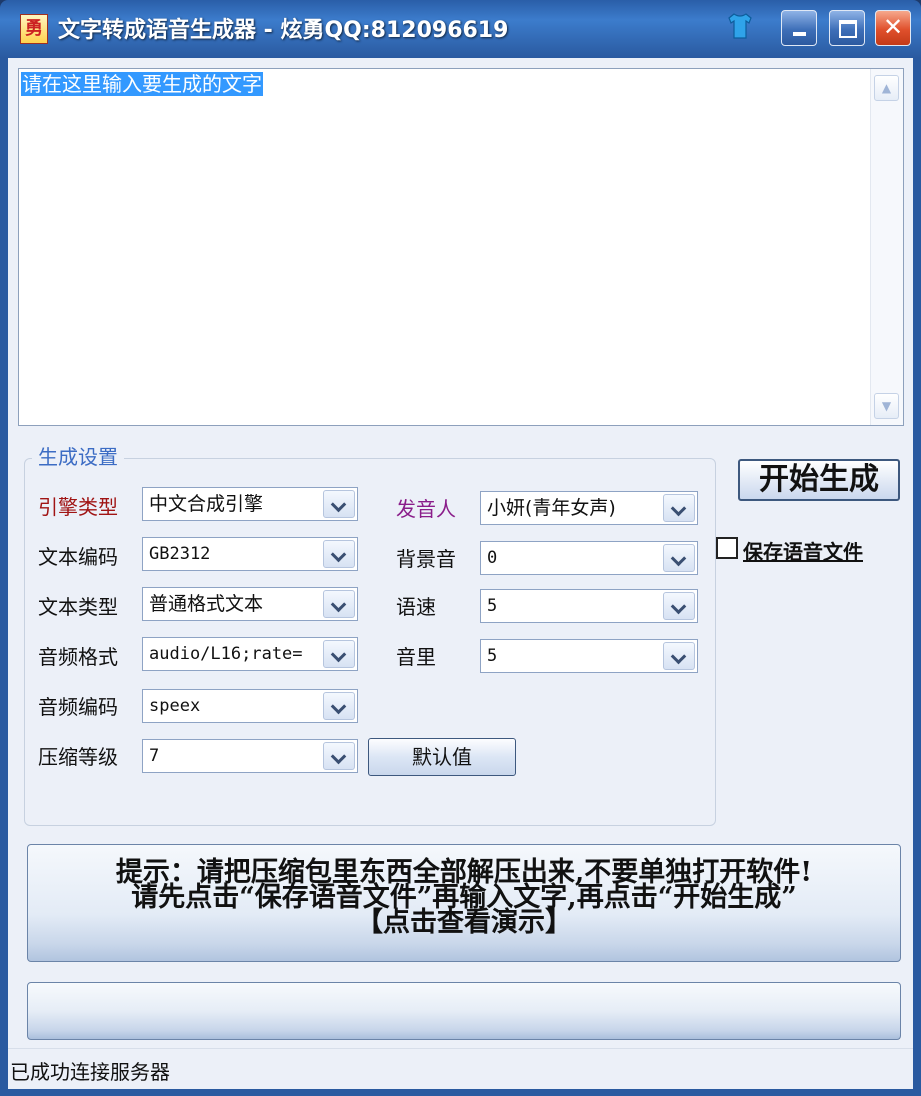 This screenshot has height=1096, width=921. What do you see at coordinates (78, 657) in the screenshot?
I see `audio-format-label: 音频格式` at bounding box center [78, 657].